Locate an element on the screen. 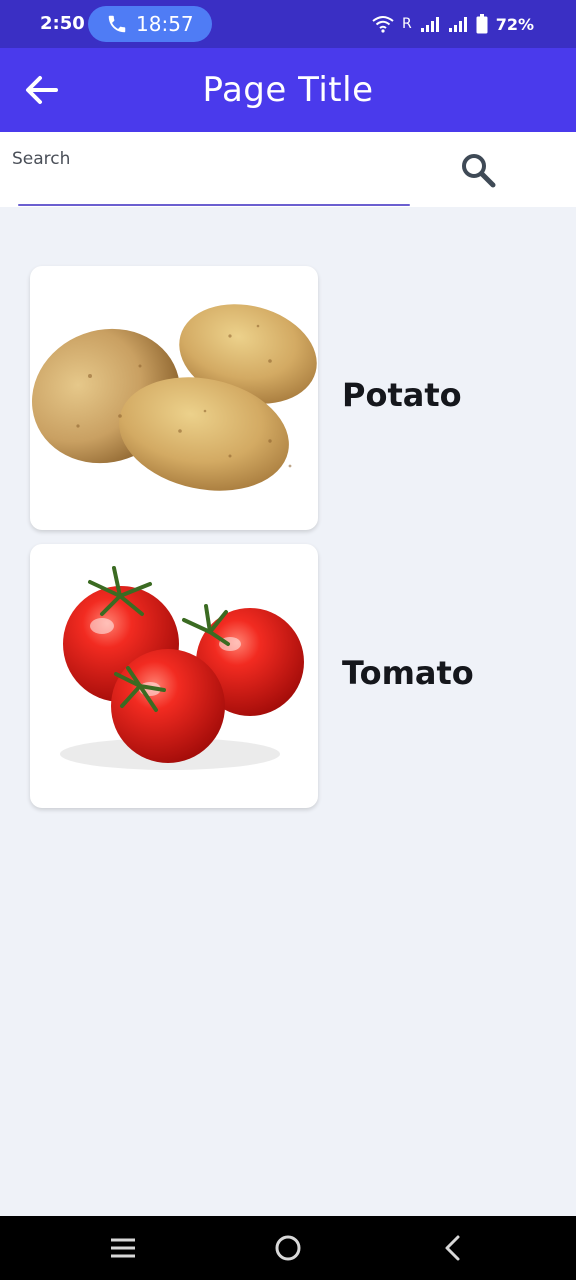 Image resolution: width=576 pixels, height=1280 pixels. tomato-card is located at coordinates (174, 676).